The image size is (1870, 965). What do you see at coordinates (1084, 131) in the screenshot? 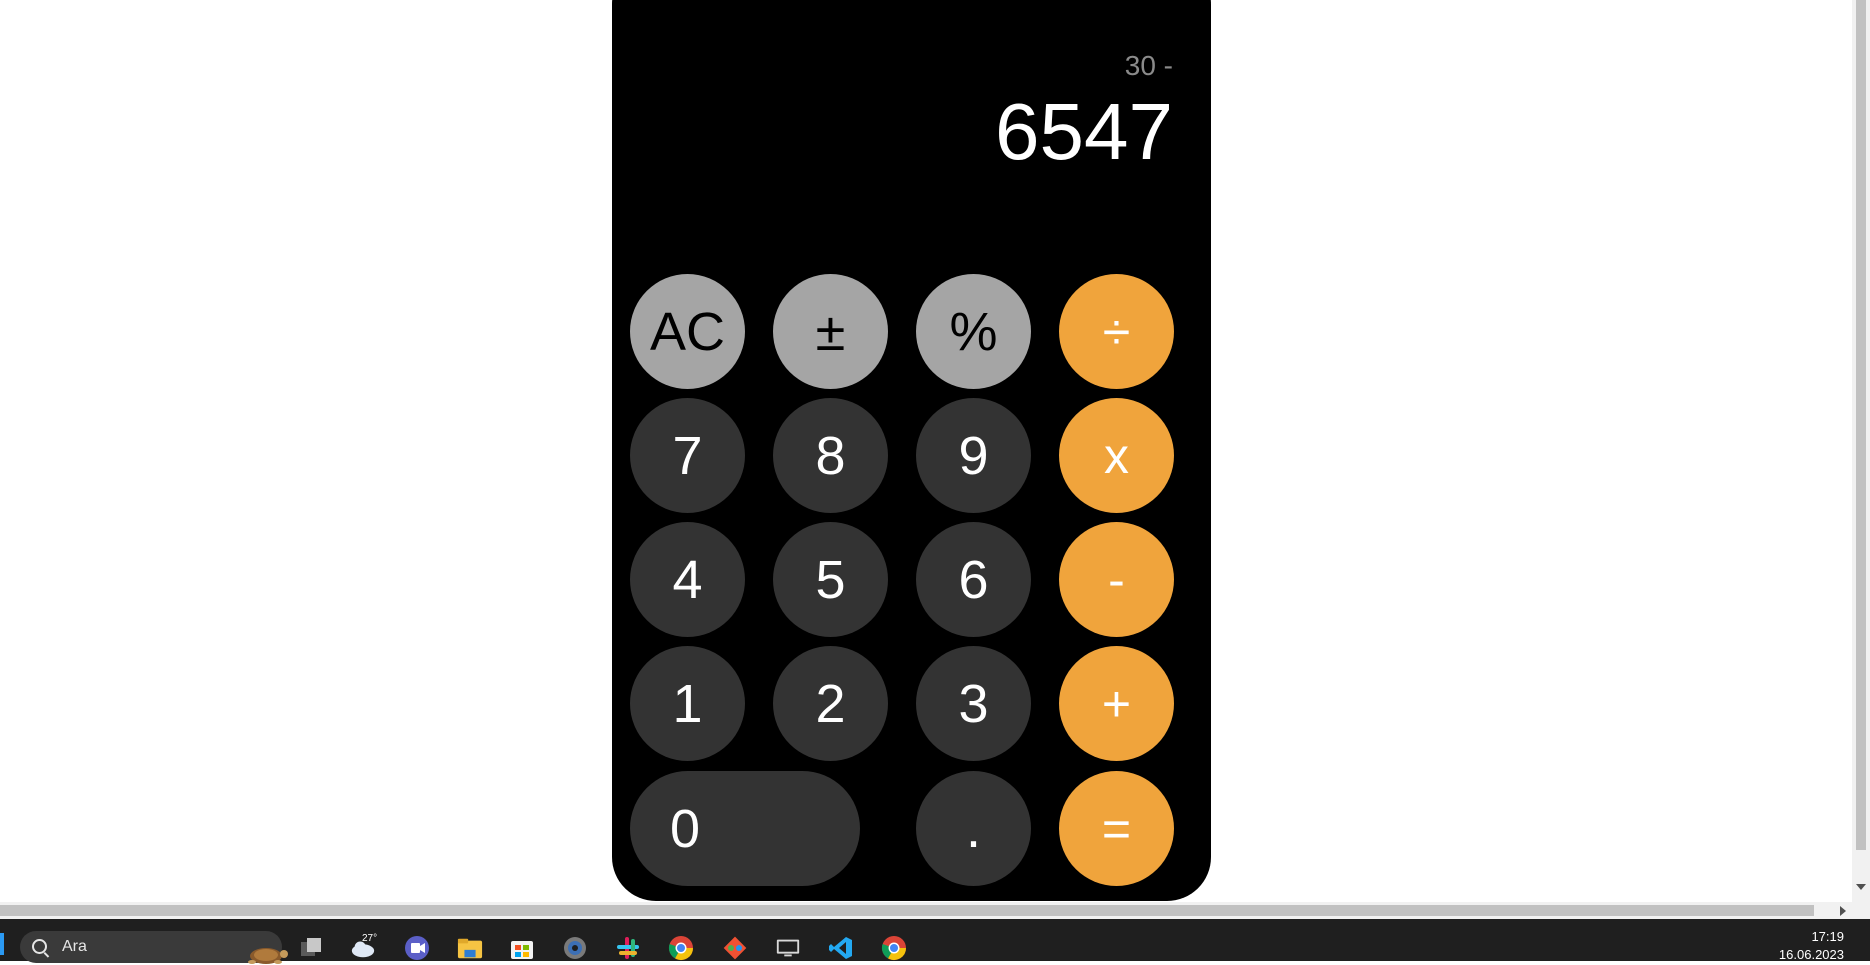
I see `main-display: 6547` at bounding box center [1084, 131].